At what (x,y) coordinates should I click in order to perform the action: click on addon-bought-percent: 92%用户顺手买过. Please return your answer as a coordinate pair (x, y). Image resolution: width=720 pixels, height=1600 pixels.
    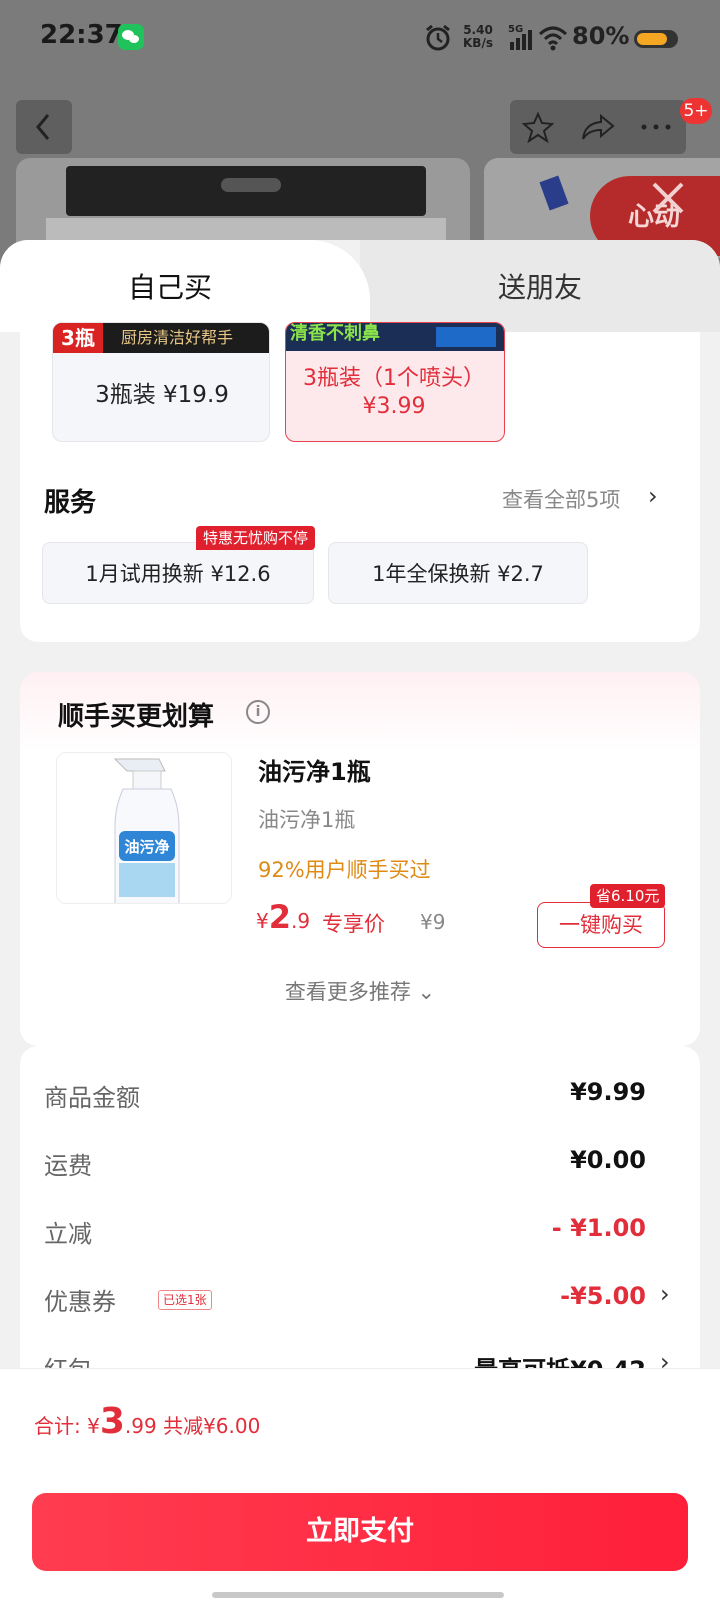
    Looking at the image, I should click on (344, 870).